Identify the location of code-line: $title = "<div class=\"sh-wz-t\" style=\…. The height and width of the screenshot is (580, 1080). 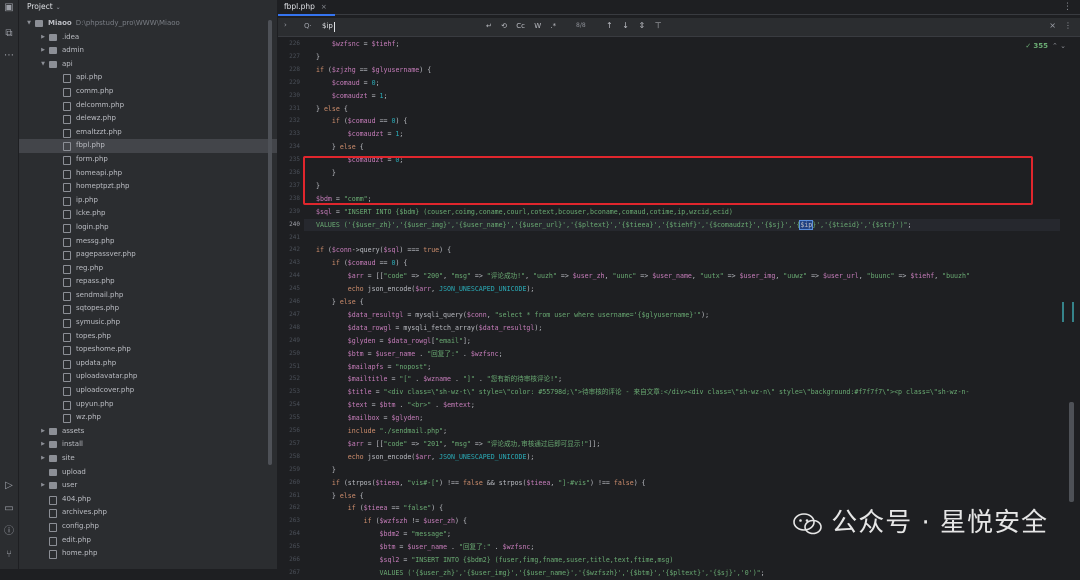
(643, 392).